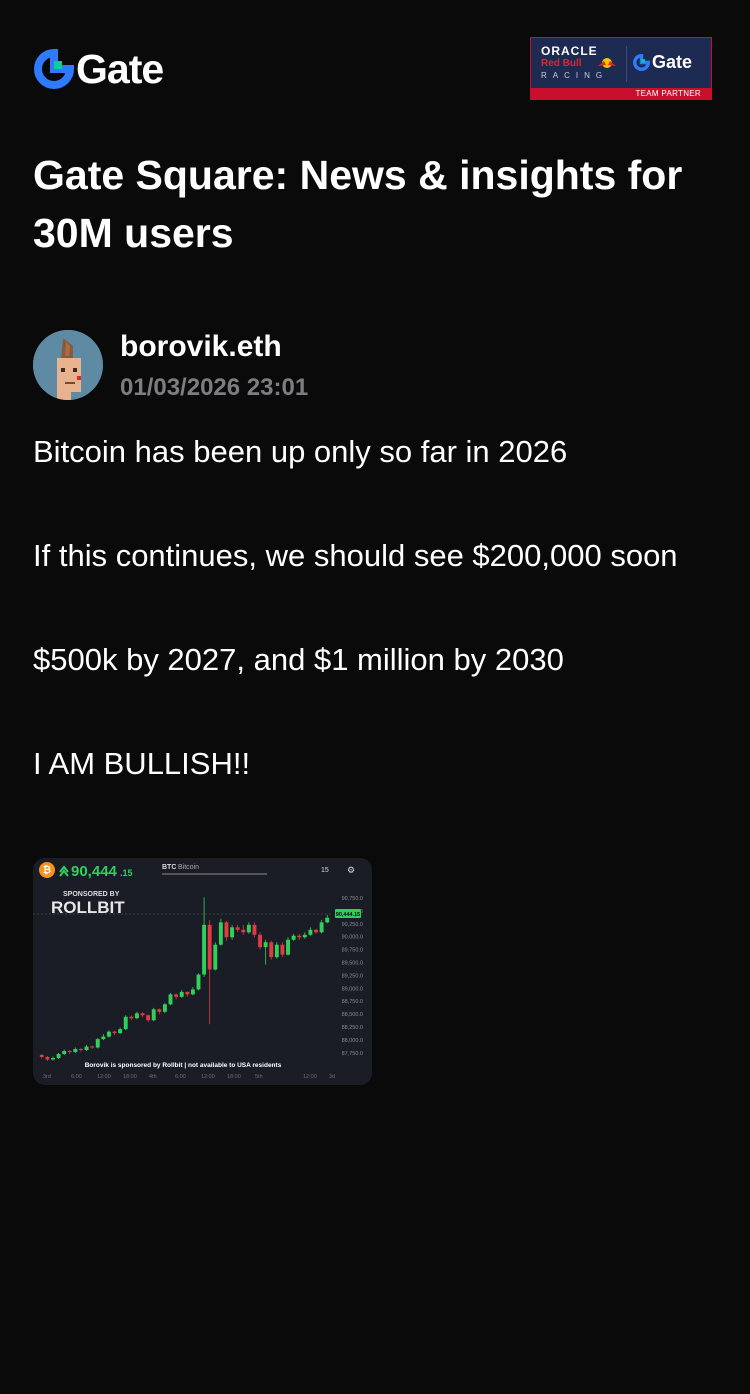  I want to click on chart-symbol-name: Bitcoin, so click(188, 867).